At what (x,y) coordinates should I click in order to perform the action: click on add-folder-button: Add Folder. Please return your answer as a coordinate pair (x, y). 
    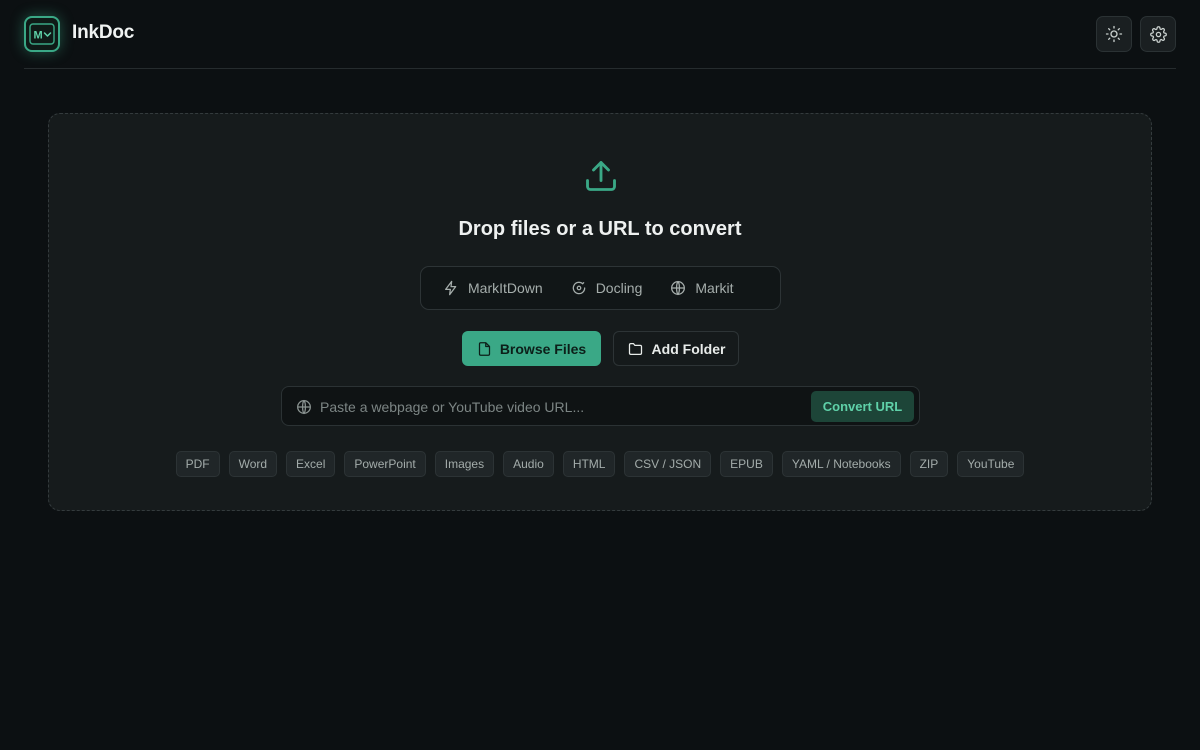
    Looking at the image, I should click on (676, 348).